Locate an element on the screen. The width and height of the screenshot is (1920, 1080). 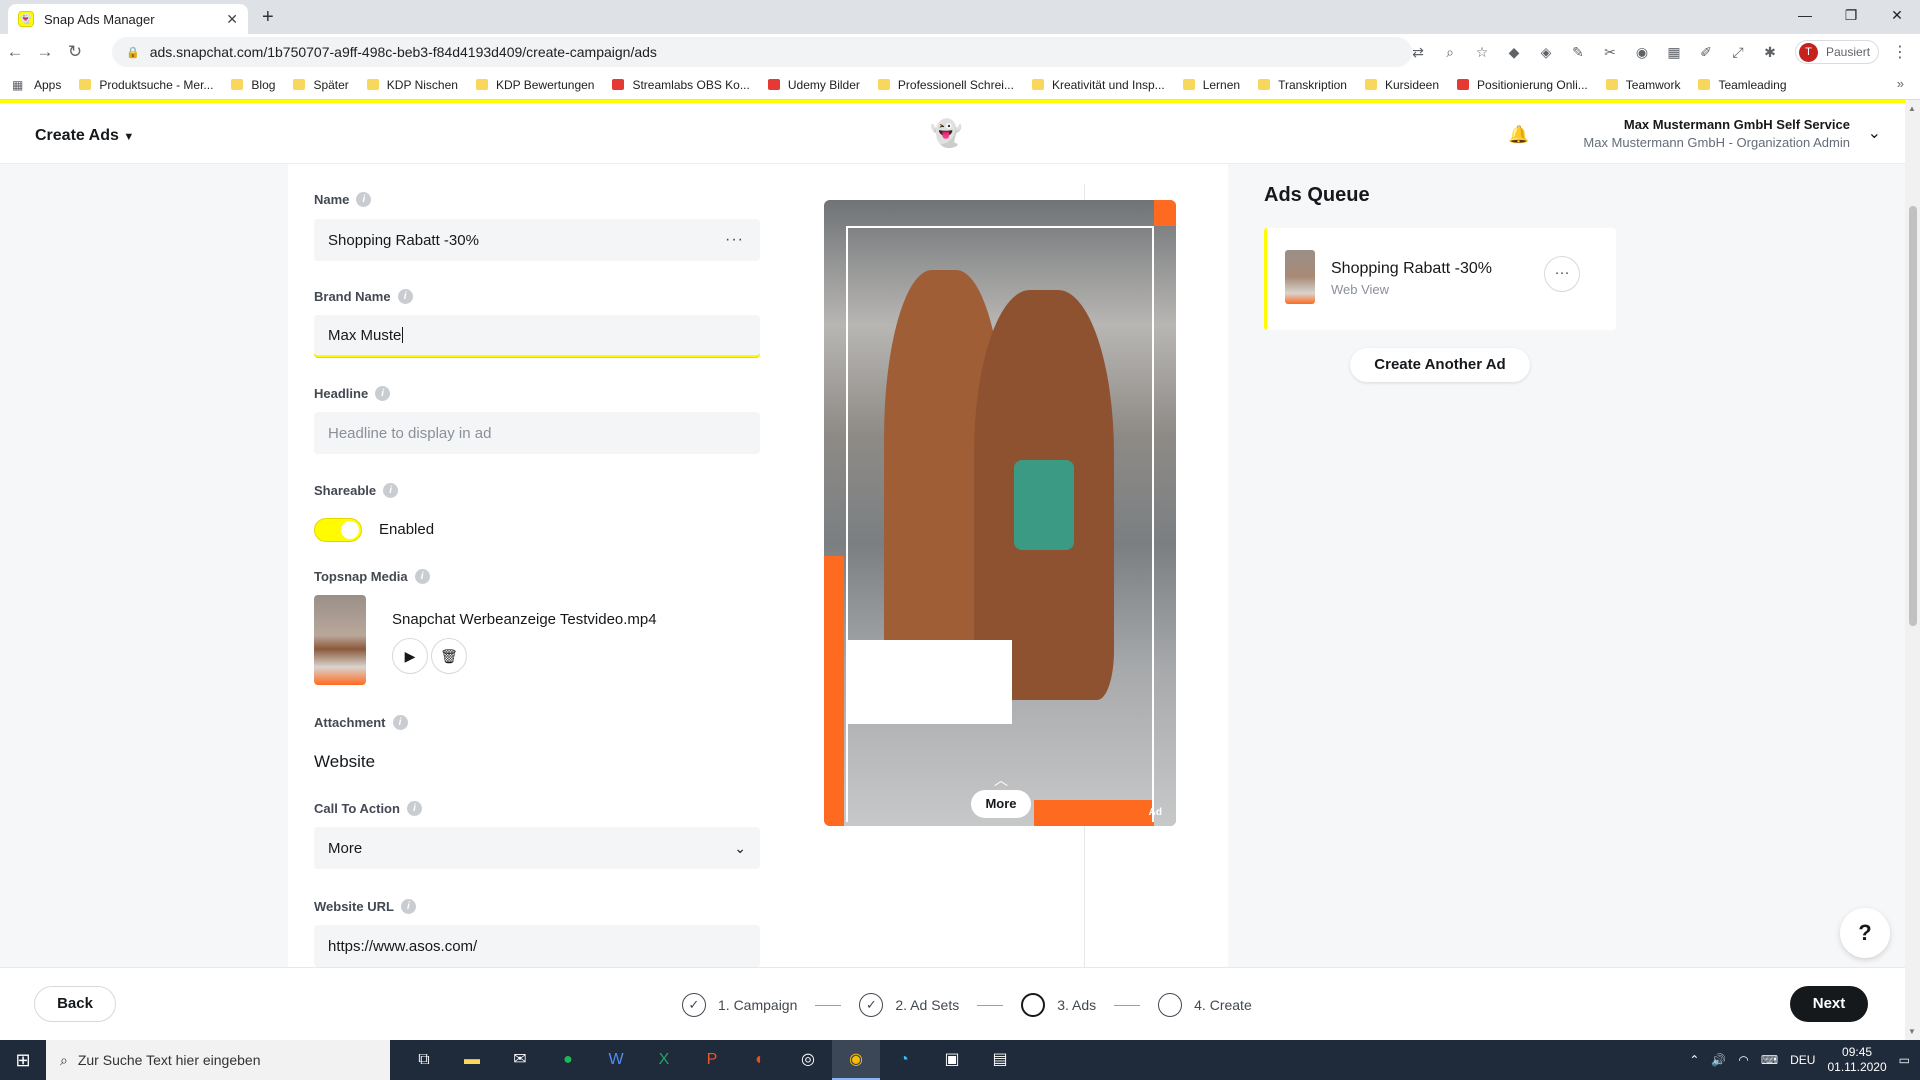
volume-icon: 🔊 is located at coordinates (1718, 1060).